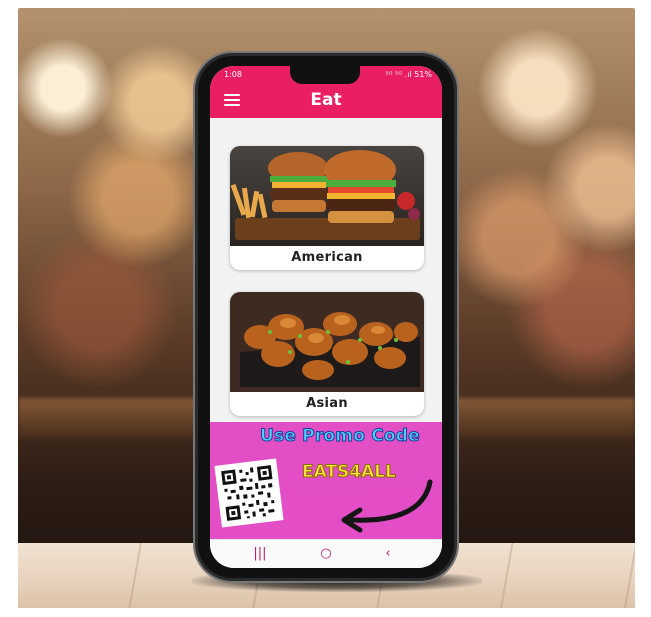  I want to click on system-navigation-bar: ||| ○ ‹, so click(326, 553).